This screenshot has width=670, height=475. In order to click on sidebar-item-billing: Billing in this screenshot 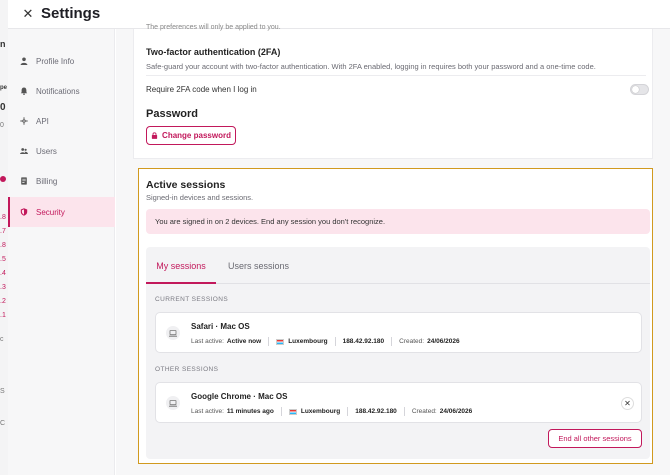, I will do `click(61, 181)`.